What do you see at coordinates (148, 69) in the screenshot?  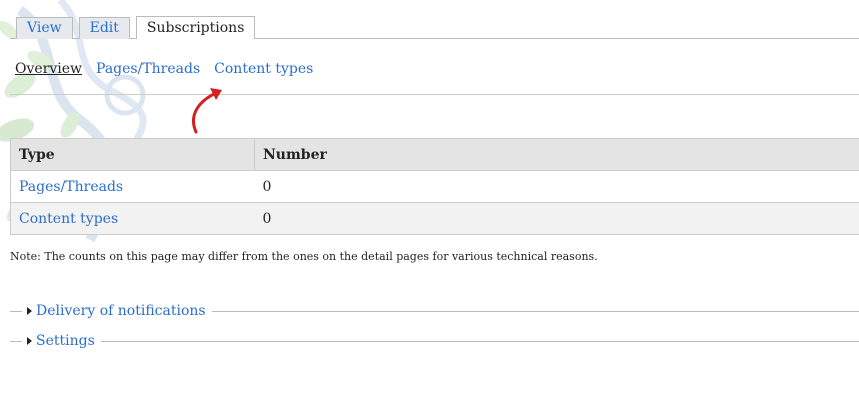 I see `subtab-pages-threads: Pages/Threads` at bounding box center [148, 69].